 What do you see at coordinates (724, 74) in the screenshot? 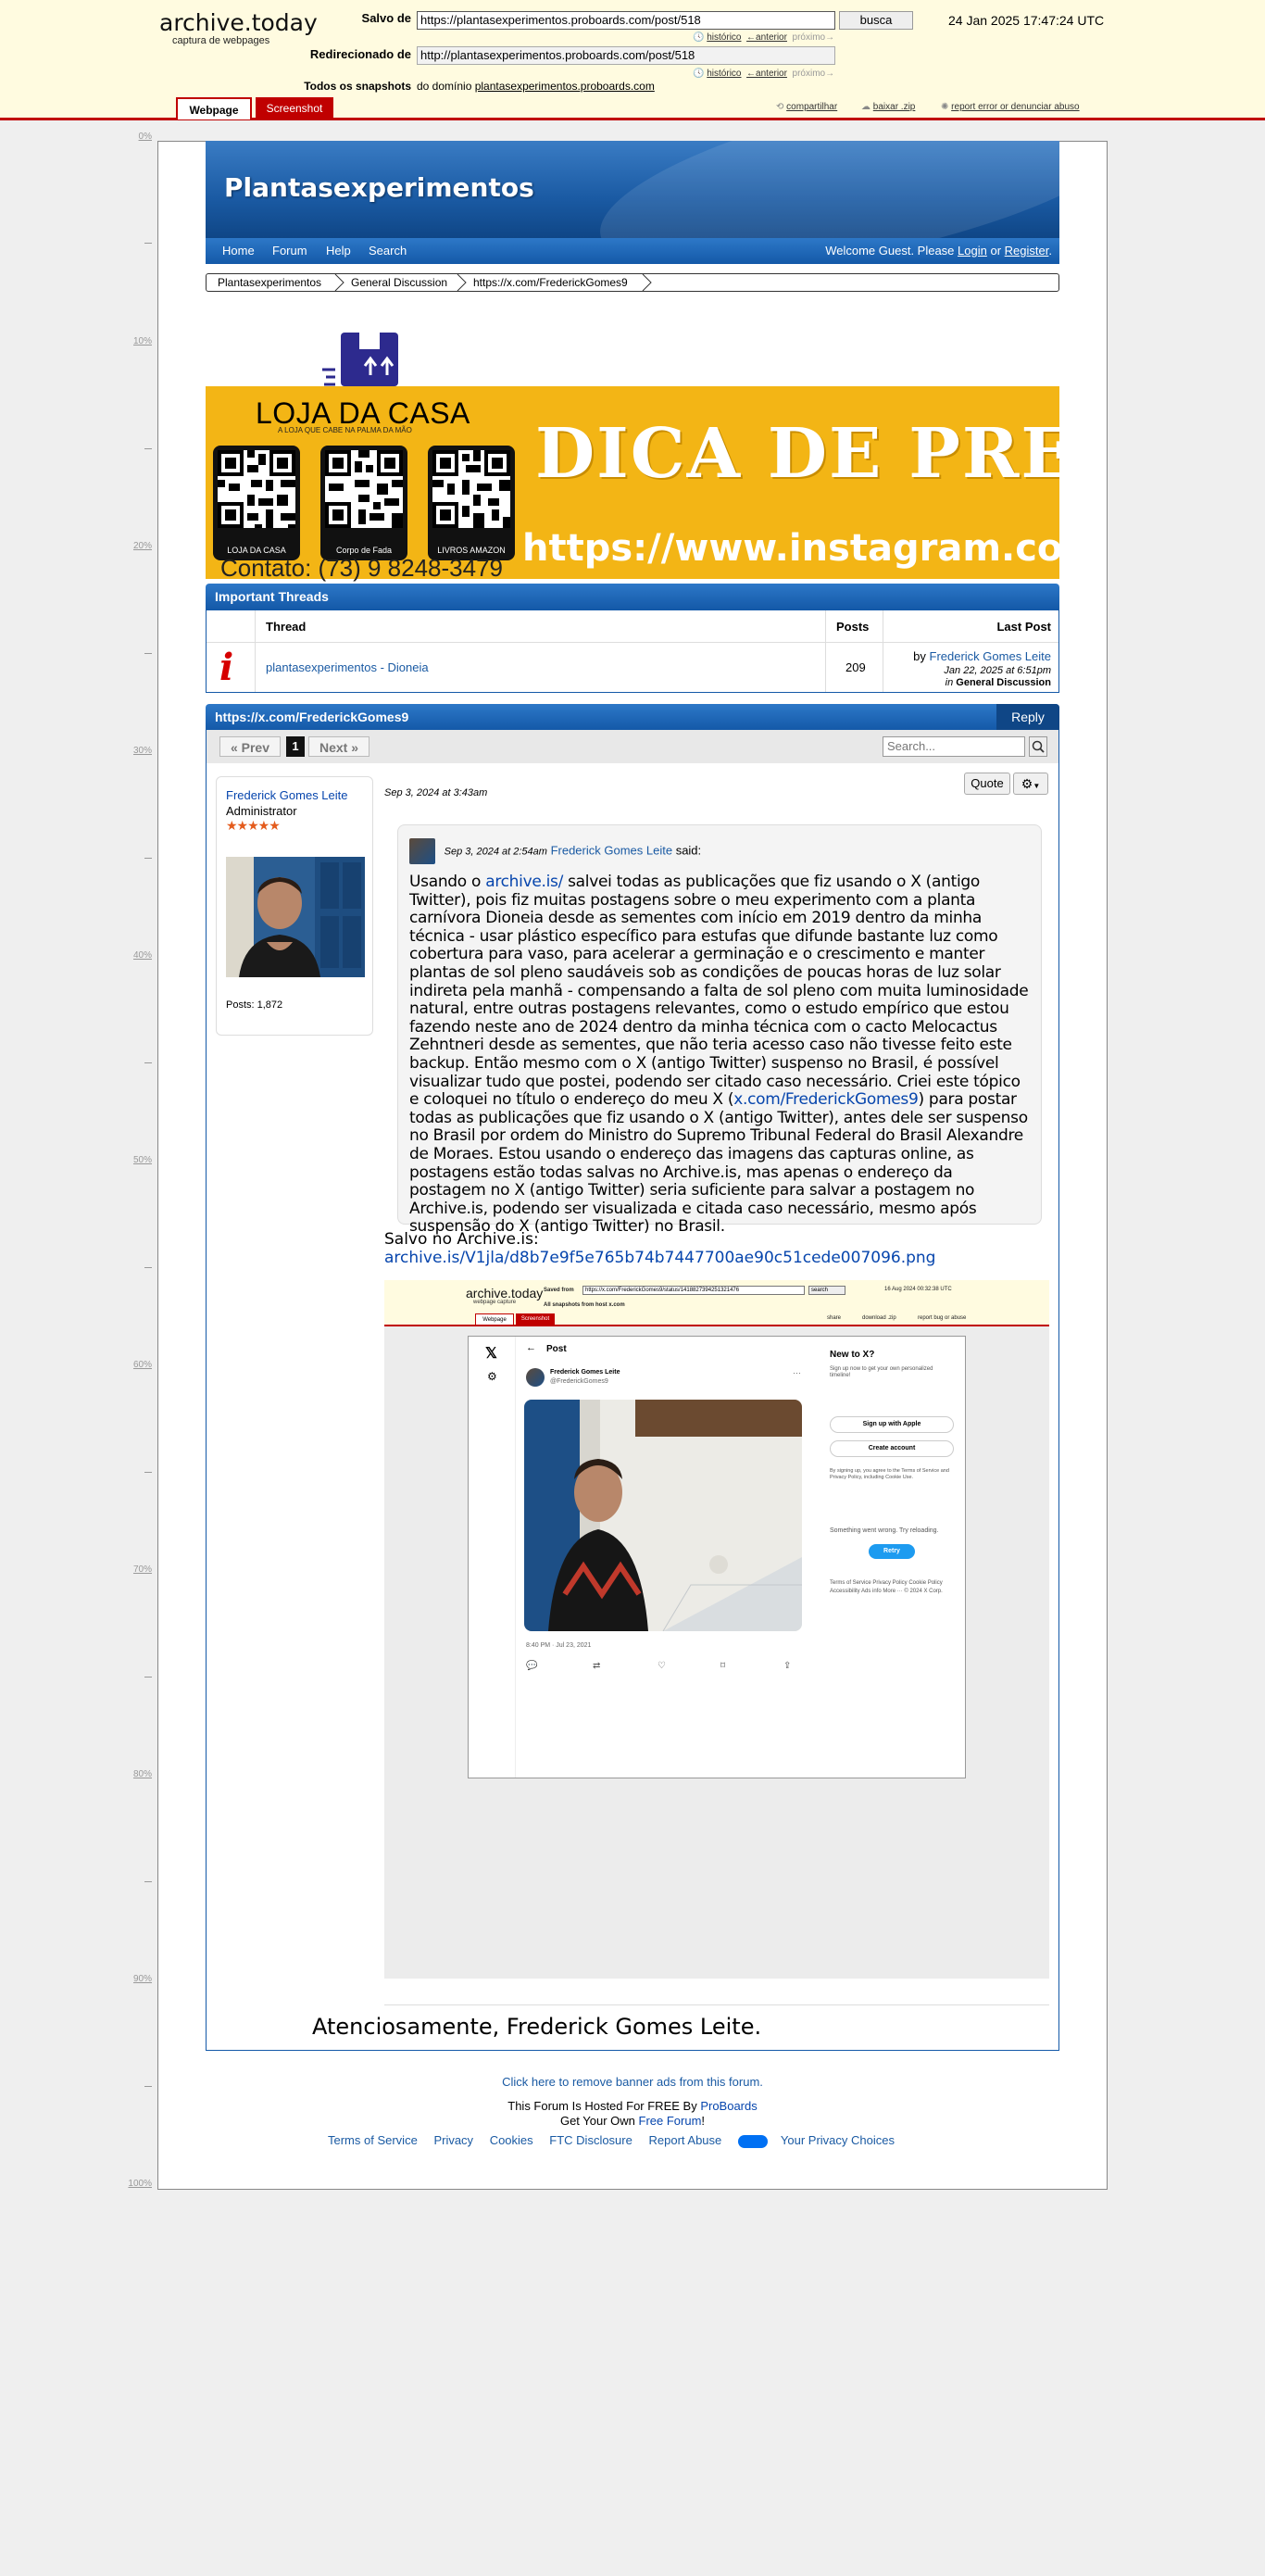
I see `history-link-2: histórico` at bounding box center [724, 74].